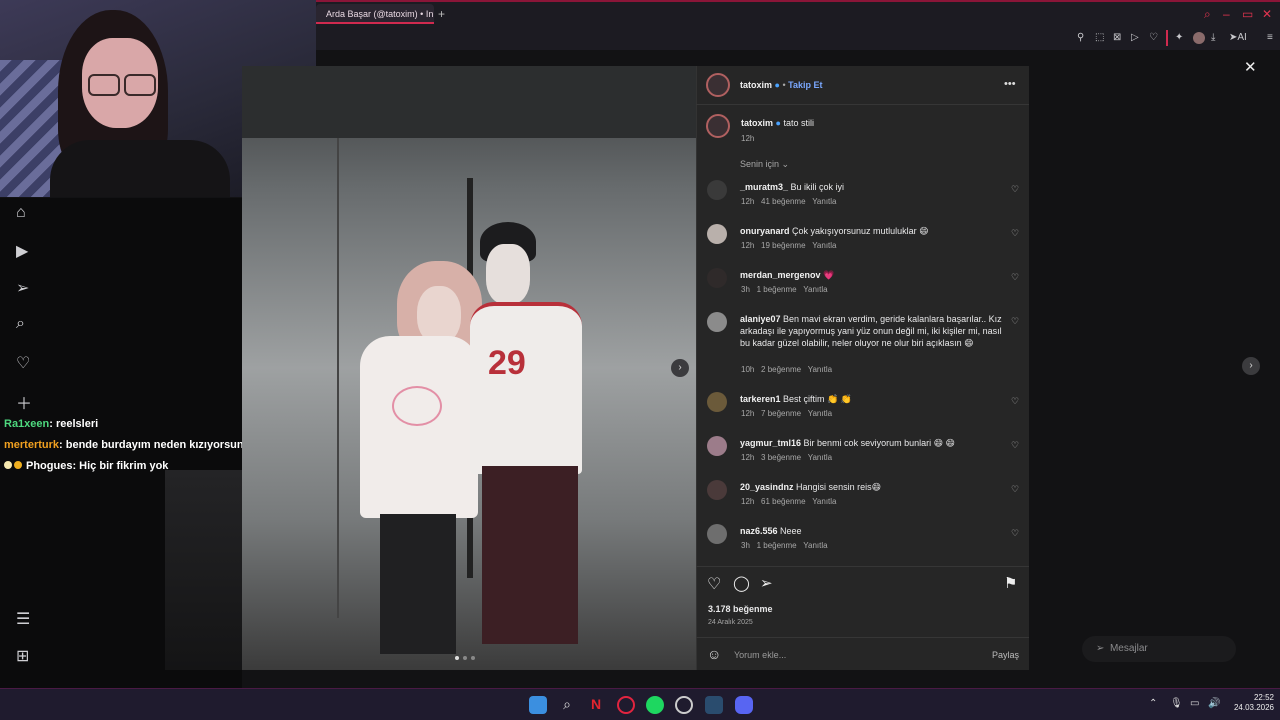  What do you see at coordinates (1179, 37) in the screenshot?
I see `extensions-icon: ✦` at bounding box center [1179, 37].